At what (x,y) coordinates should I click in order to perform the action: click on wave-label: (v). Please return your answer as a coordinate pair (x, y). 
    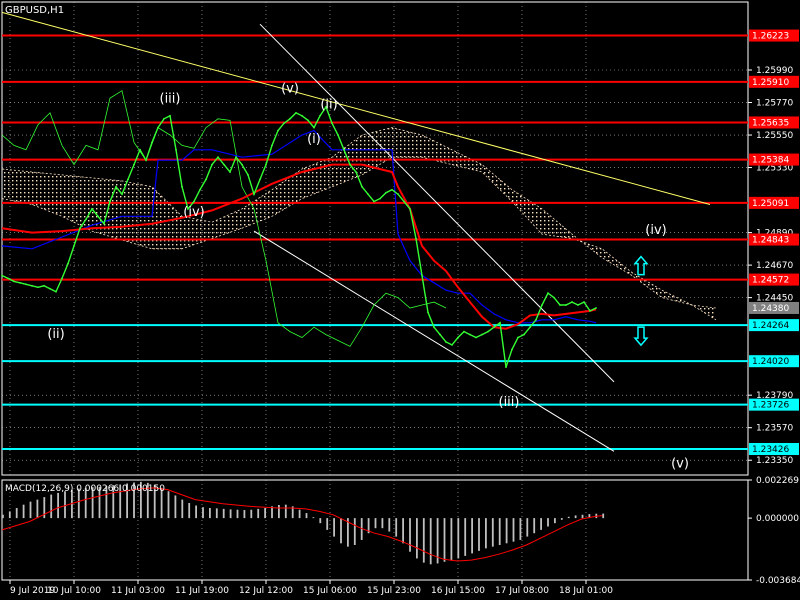
    Looking at the image, I should click on (680, 463).